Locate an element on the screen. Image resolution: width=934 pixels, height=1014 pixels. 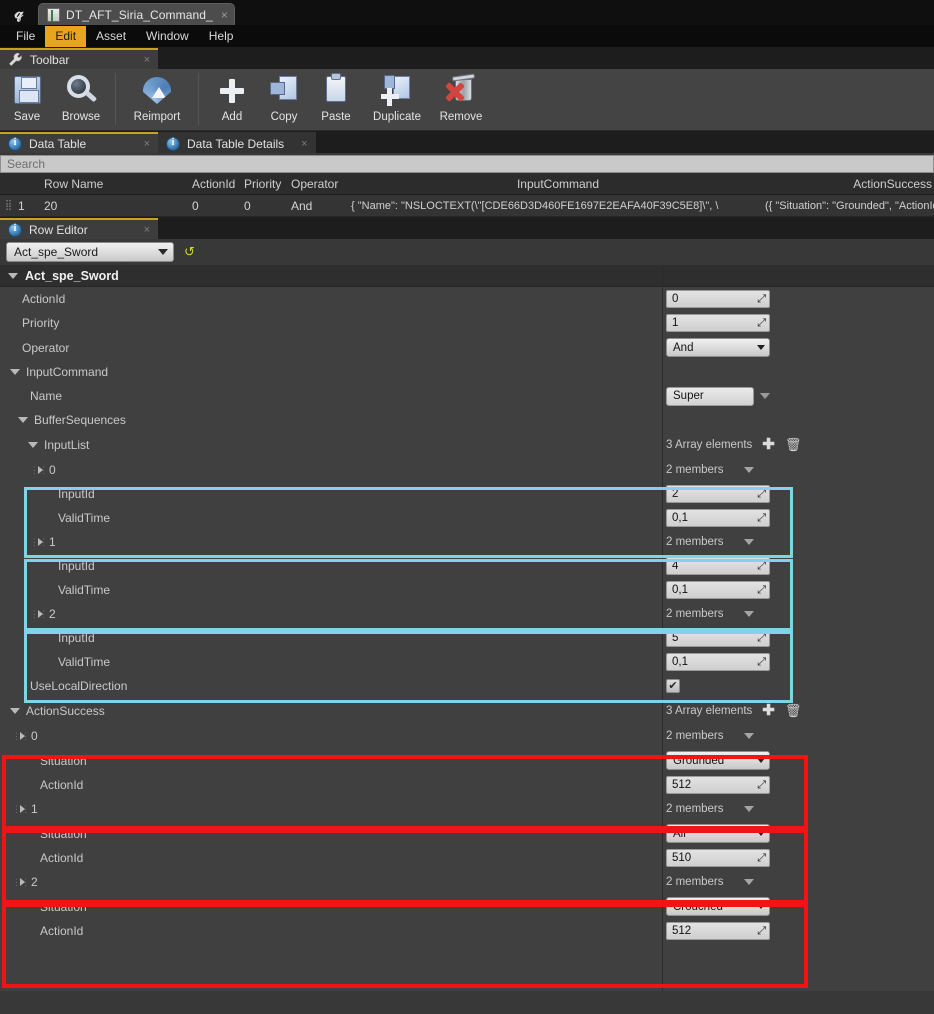
array-element-header-inputlist-0: ⋮⋮ 0 2 members is located at coordinates (467, 470).